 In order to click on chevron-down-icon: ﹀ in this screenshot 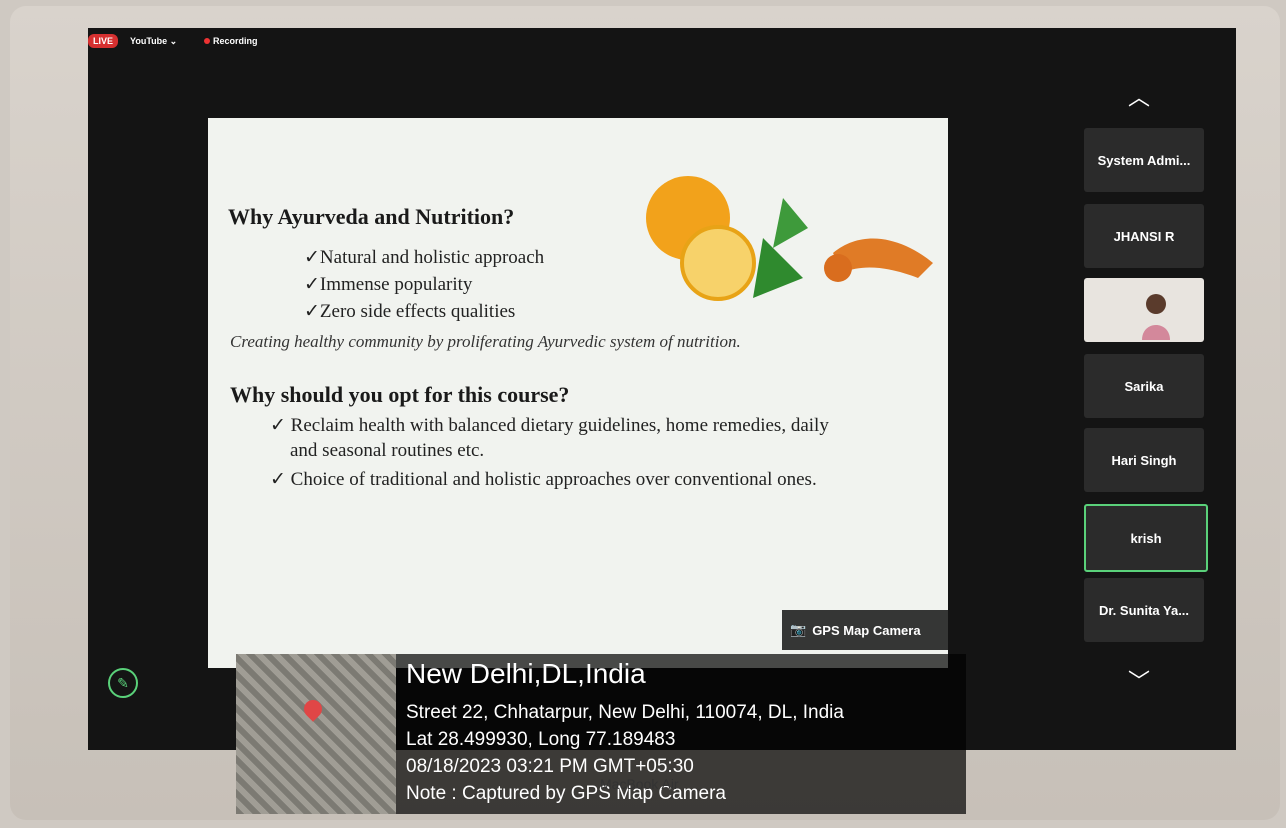, I will do `click(1139, 680)`.